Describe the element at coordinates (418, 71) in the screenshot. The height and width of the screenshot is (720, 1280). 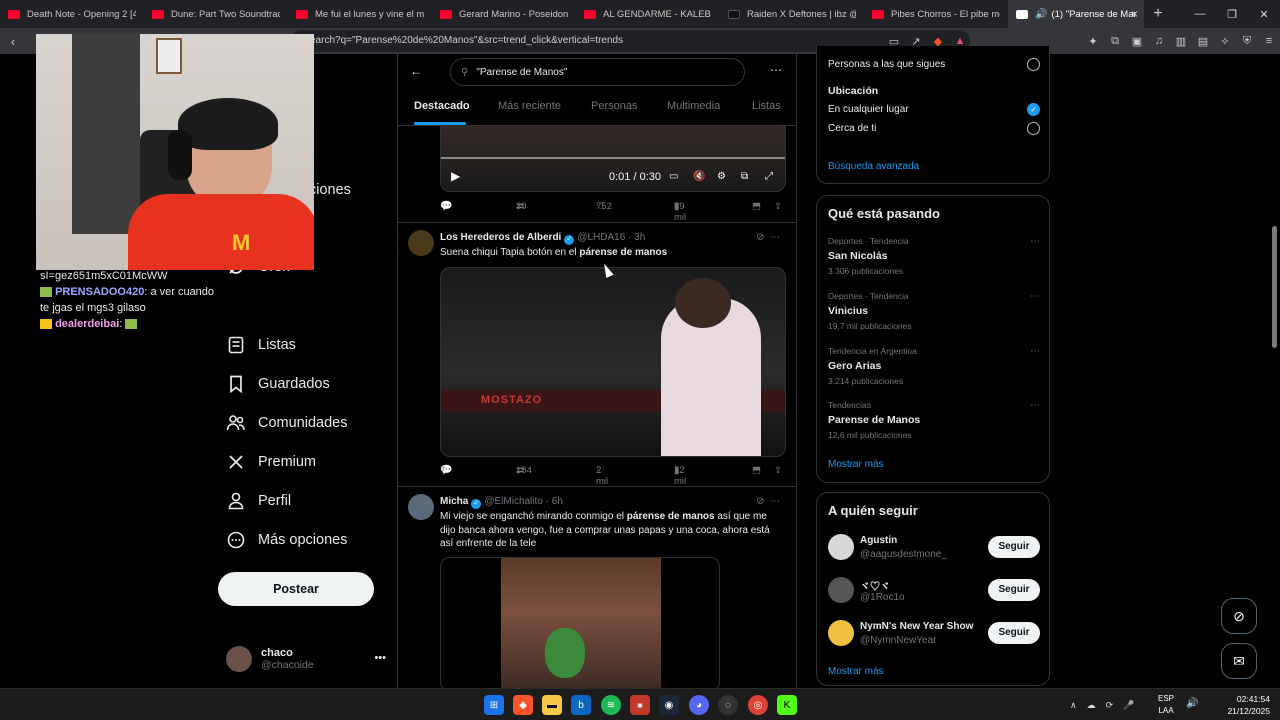
I see `back-arrow-icon: ←` at that location.